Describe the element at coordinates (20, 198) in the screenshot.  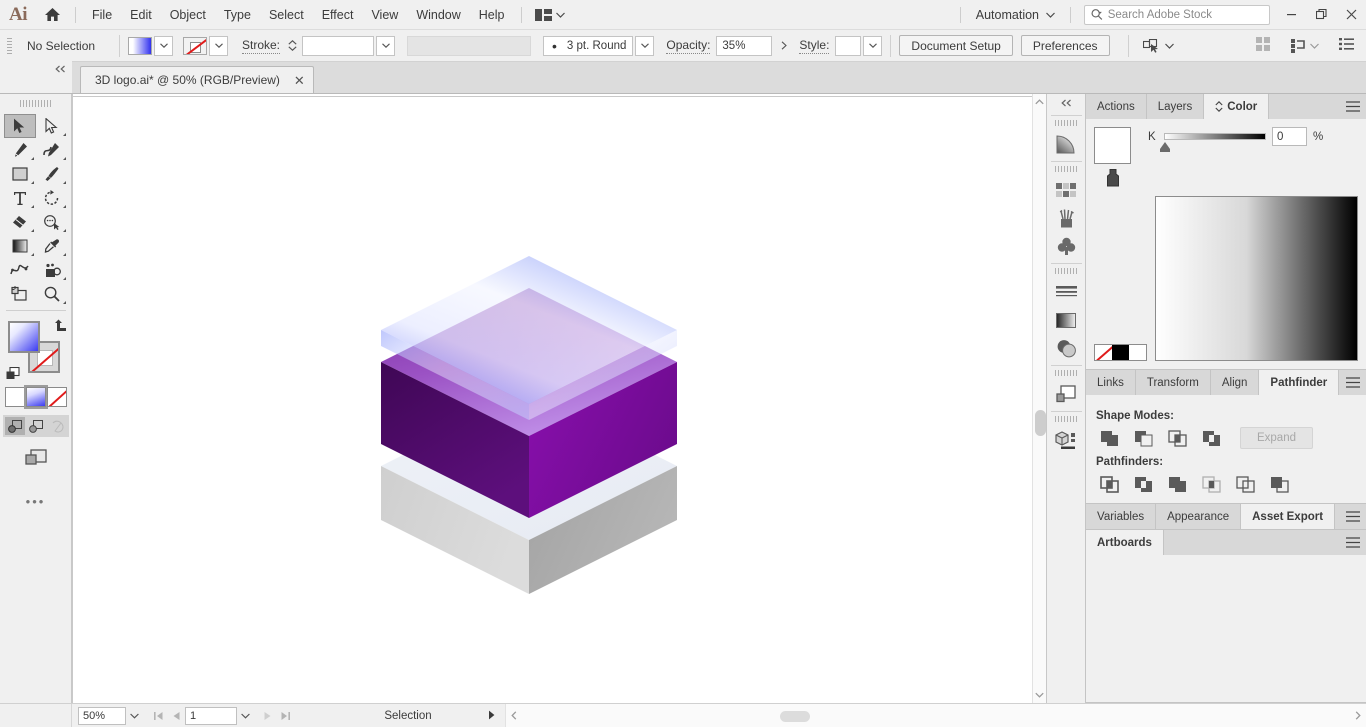
I see `type-tool` at that location.